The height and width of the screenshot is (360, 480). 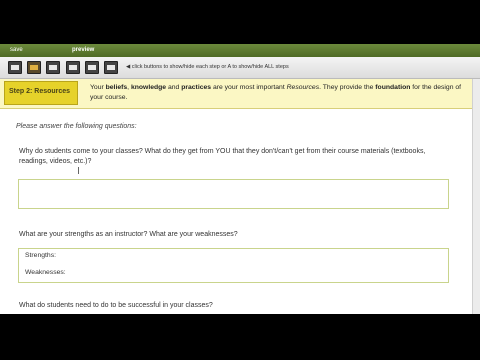 What do you see at coordinates (92, 67) in the screenshot?
I see `step-5-button` at bounding box center [92, 67].